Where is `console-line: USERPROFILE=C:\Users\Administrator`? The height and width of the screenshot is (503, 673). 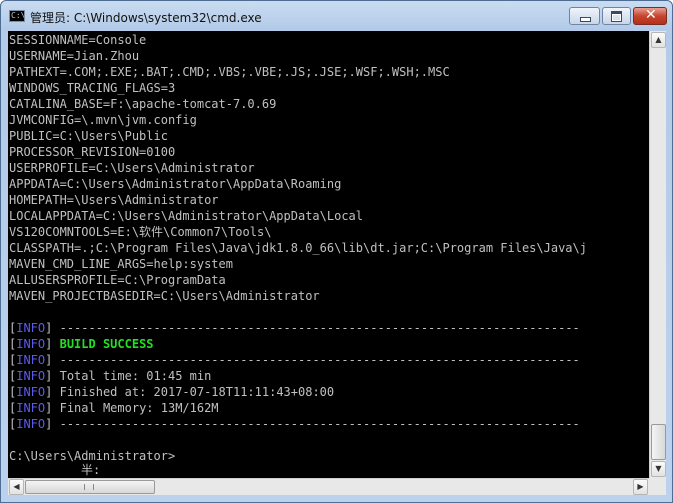
console-line: USERPROFILE=C:\Users\Administrator is located at coordinates (132, 168).